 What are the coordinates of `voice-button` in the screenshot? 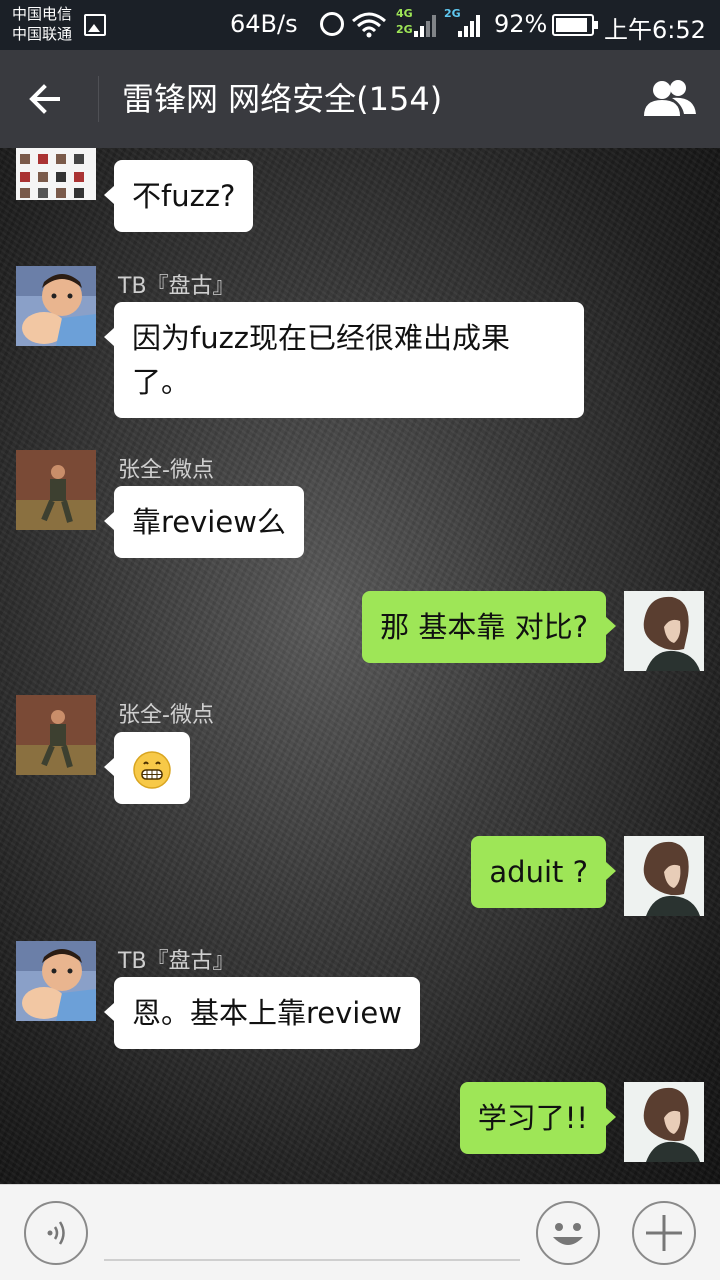 It's located at (56, 1233).